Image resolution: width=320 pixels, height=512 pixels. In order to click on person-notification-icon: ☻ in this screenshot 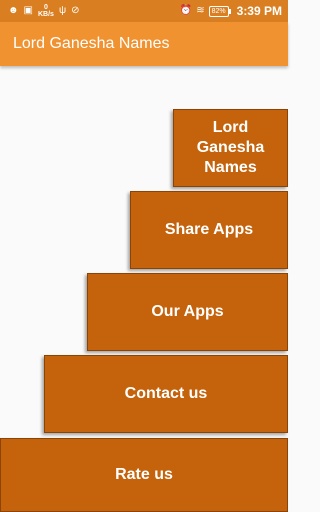, I will do `click(13, 10)`.